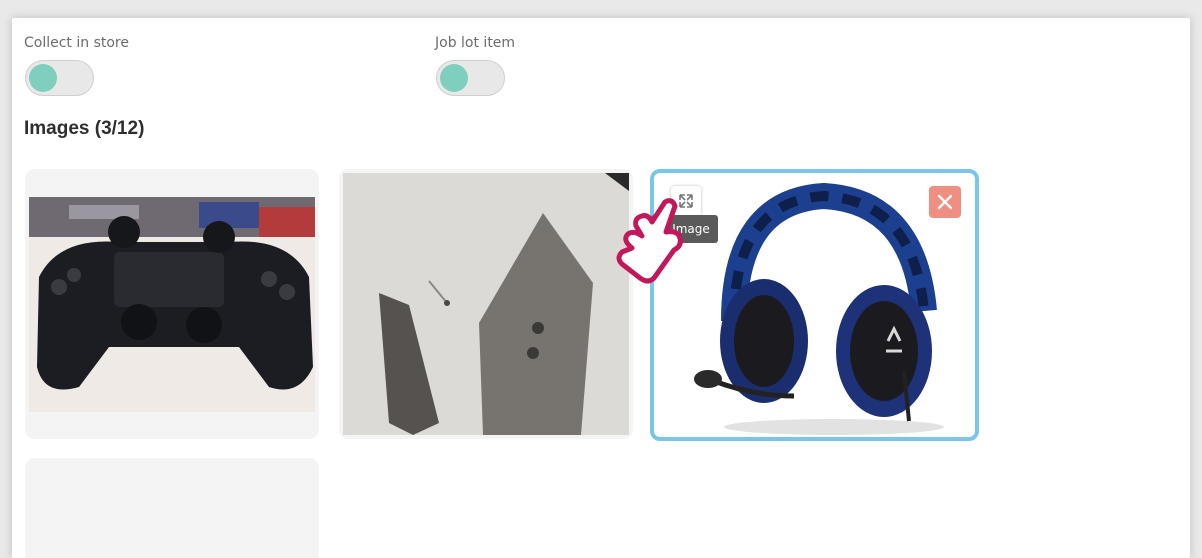  I want to click on image-tile-headset, so click(814, 305).